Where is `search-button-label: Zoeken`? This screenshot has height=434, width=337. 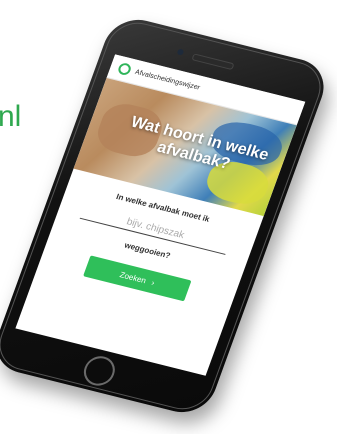 search-button-label: Zoeken is located at coordinates (133, 277).